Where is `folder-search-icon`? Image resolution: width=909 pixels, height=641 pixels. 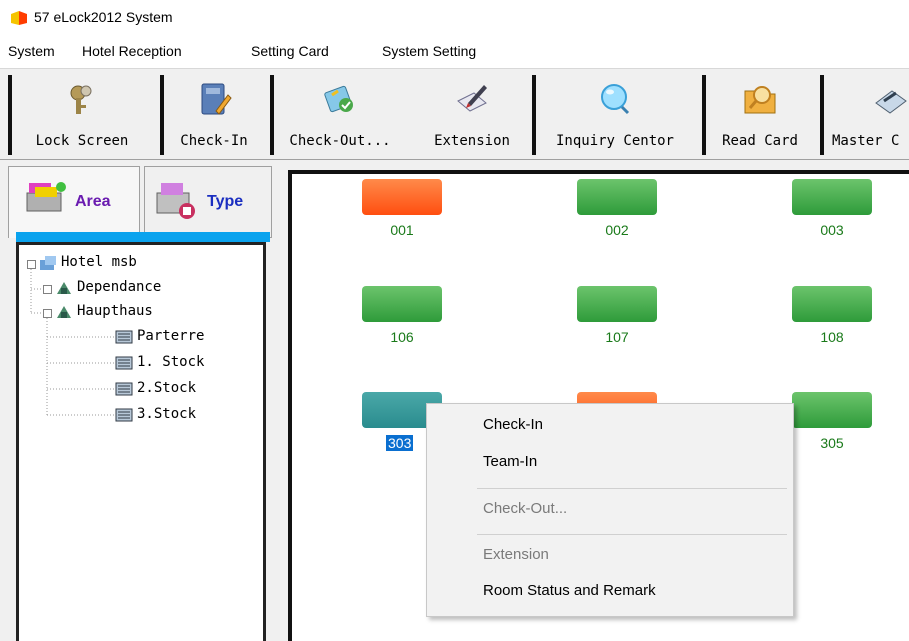
folder-search-icon is located at coordinates (760, 100).